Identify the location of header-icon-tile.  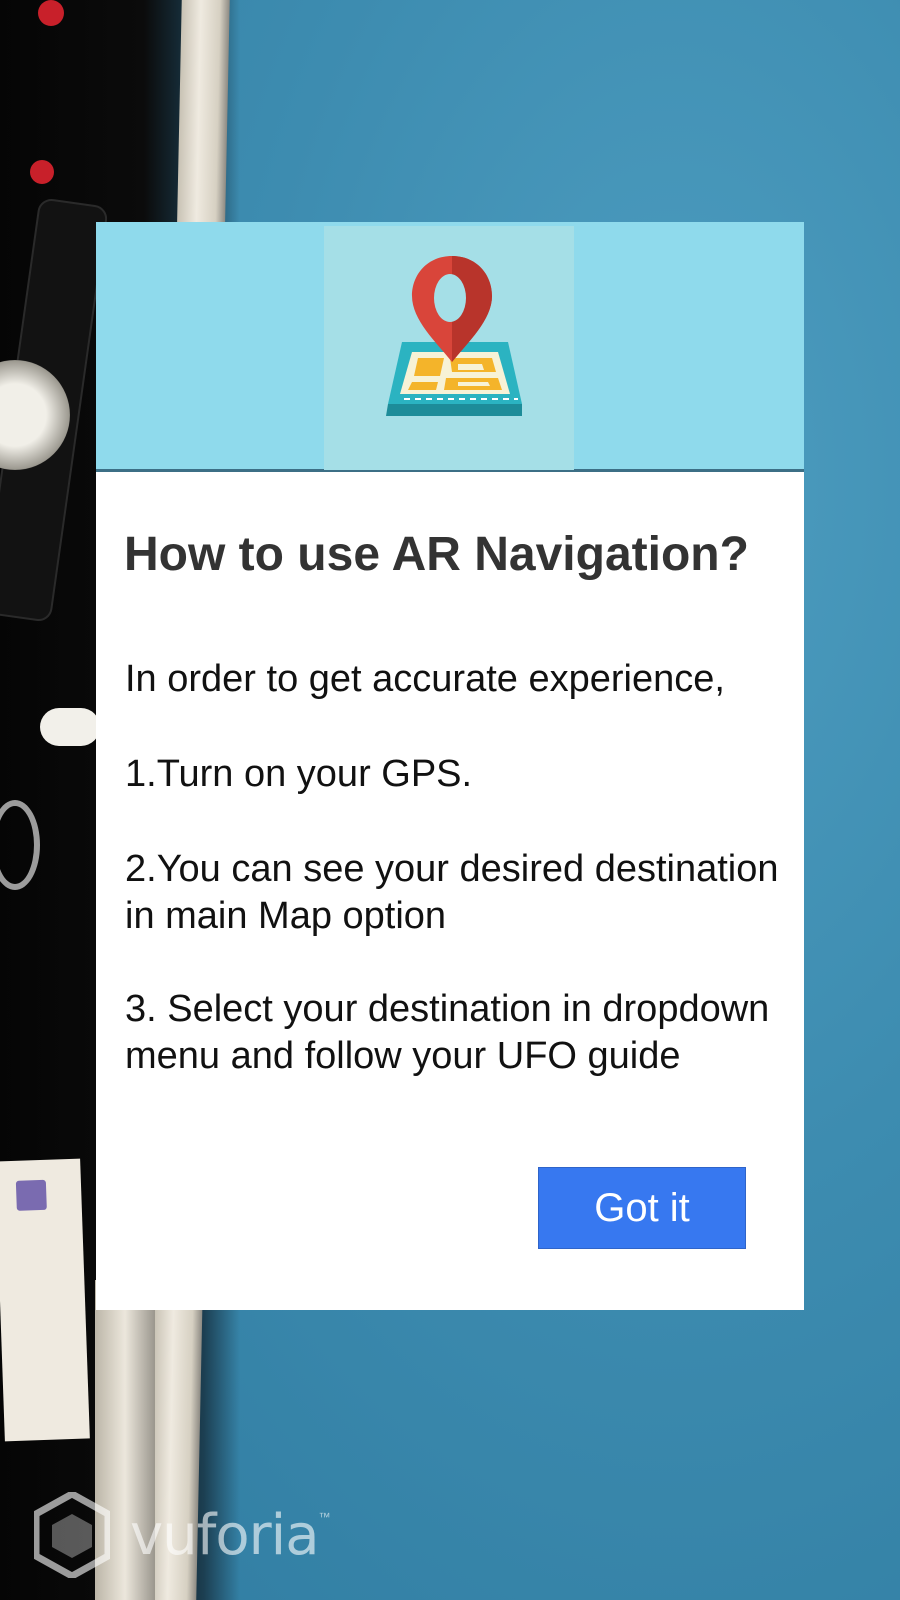
(449, 348).